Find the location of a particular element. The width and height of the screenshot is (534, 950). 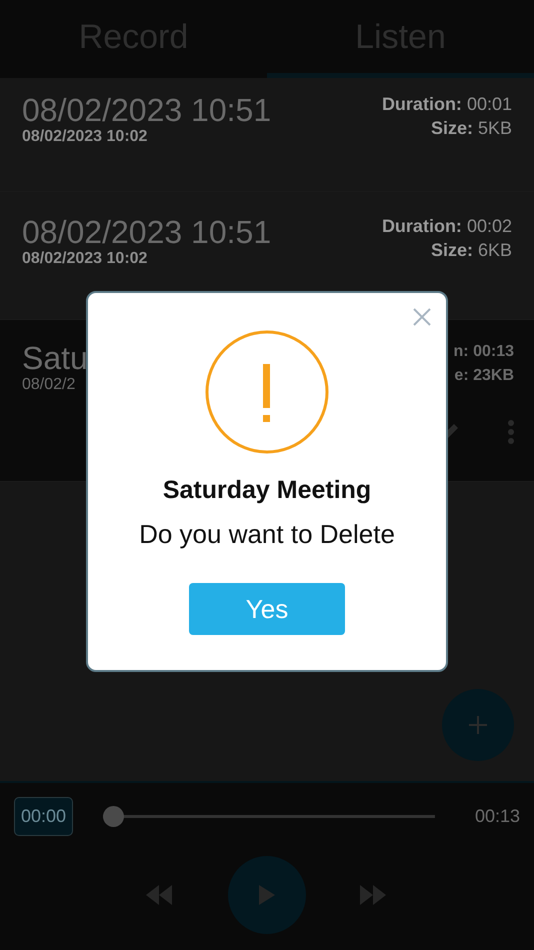

duration-text: Duration: 00:01 is located at coordinates (447, 104).